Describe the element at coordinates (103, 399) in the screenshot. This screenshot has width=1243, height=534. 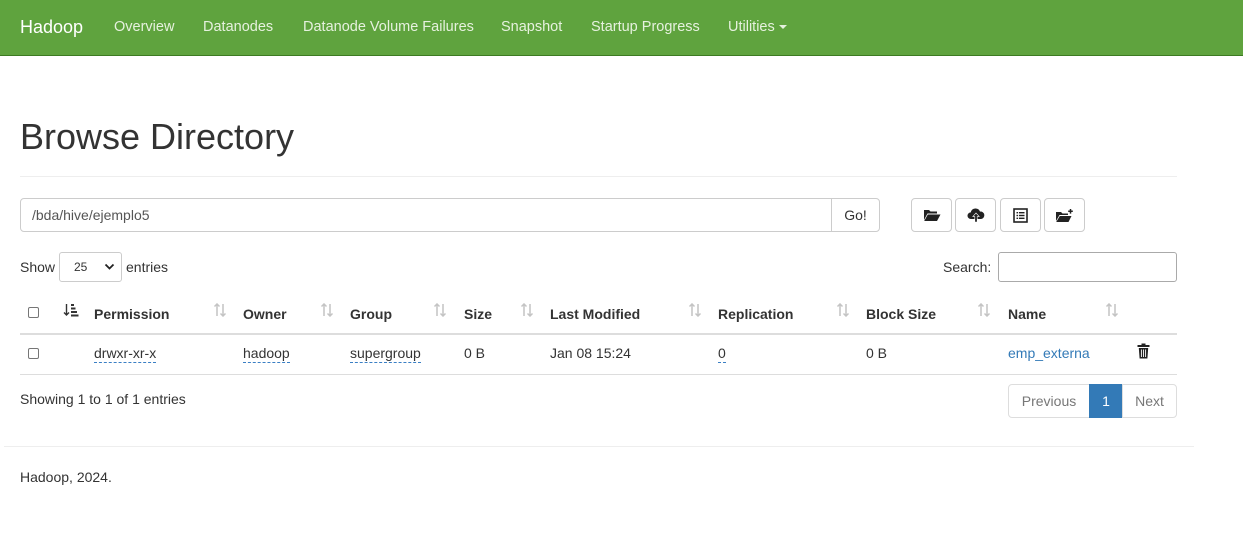
I see `pagination-info: Showing 1 to 1 of 1 entries` at that location.